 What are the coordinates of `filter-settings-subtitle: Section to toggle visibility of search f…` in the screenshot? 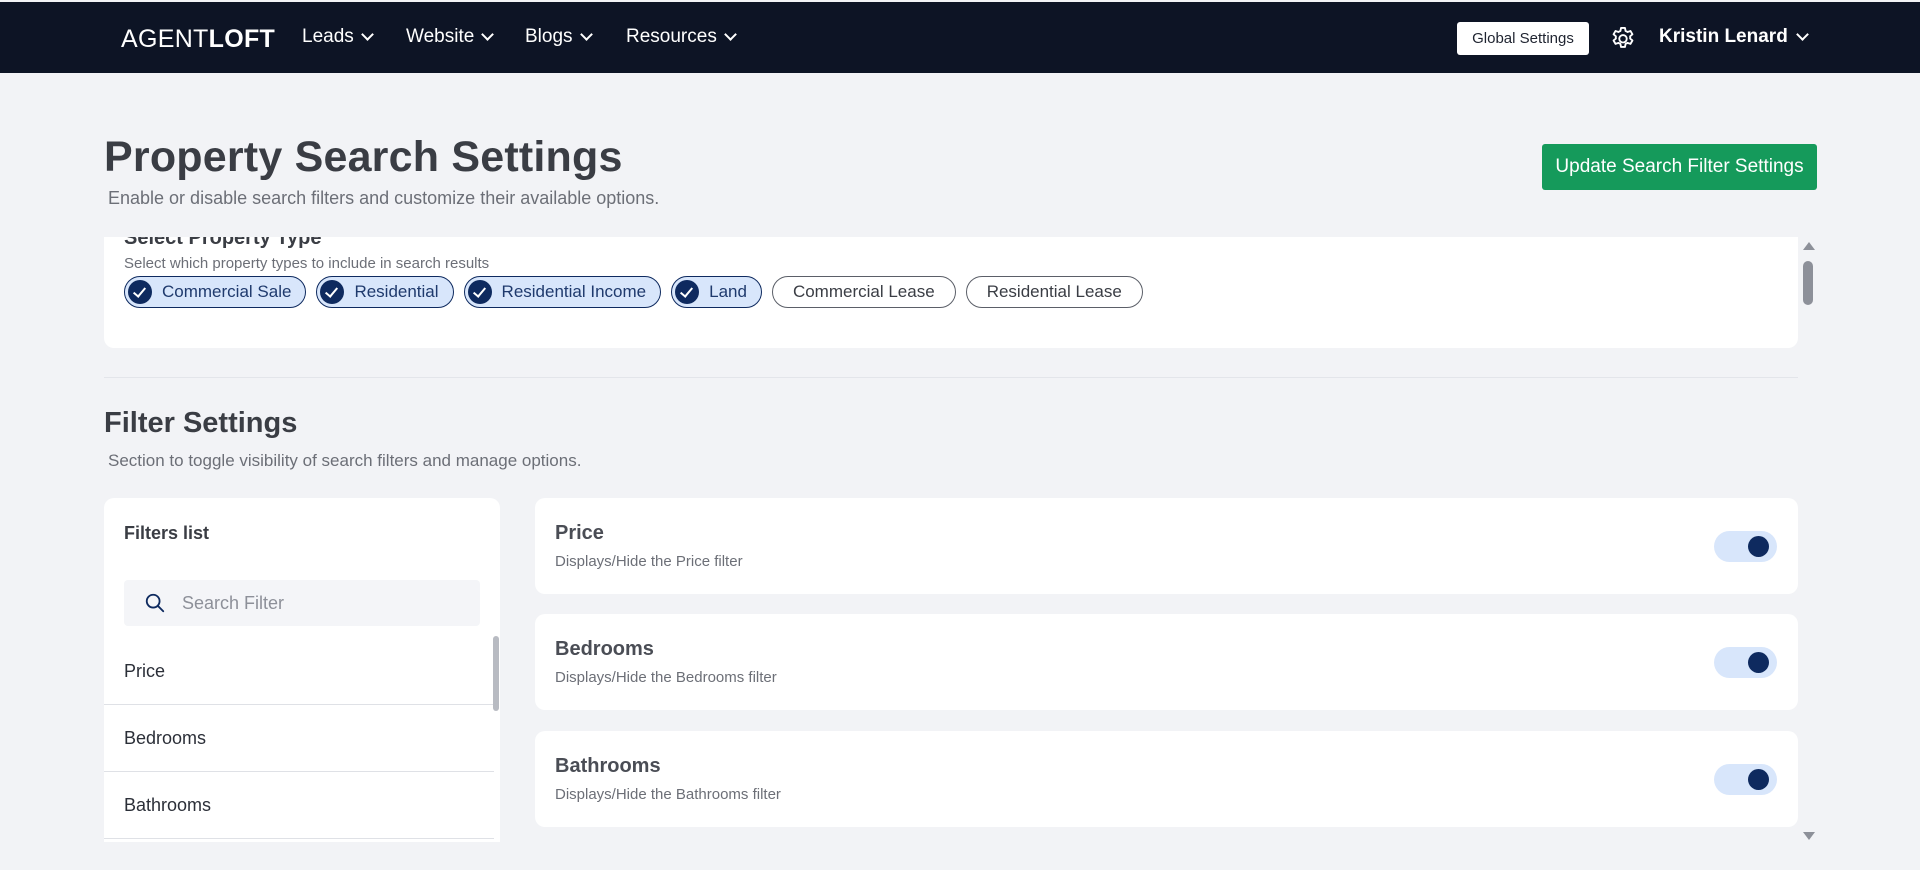 It's located at (345, 460).